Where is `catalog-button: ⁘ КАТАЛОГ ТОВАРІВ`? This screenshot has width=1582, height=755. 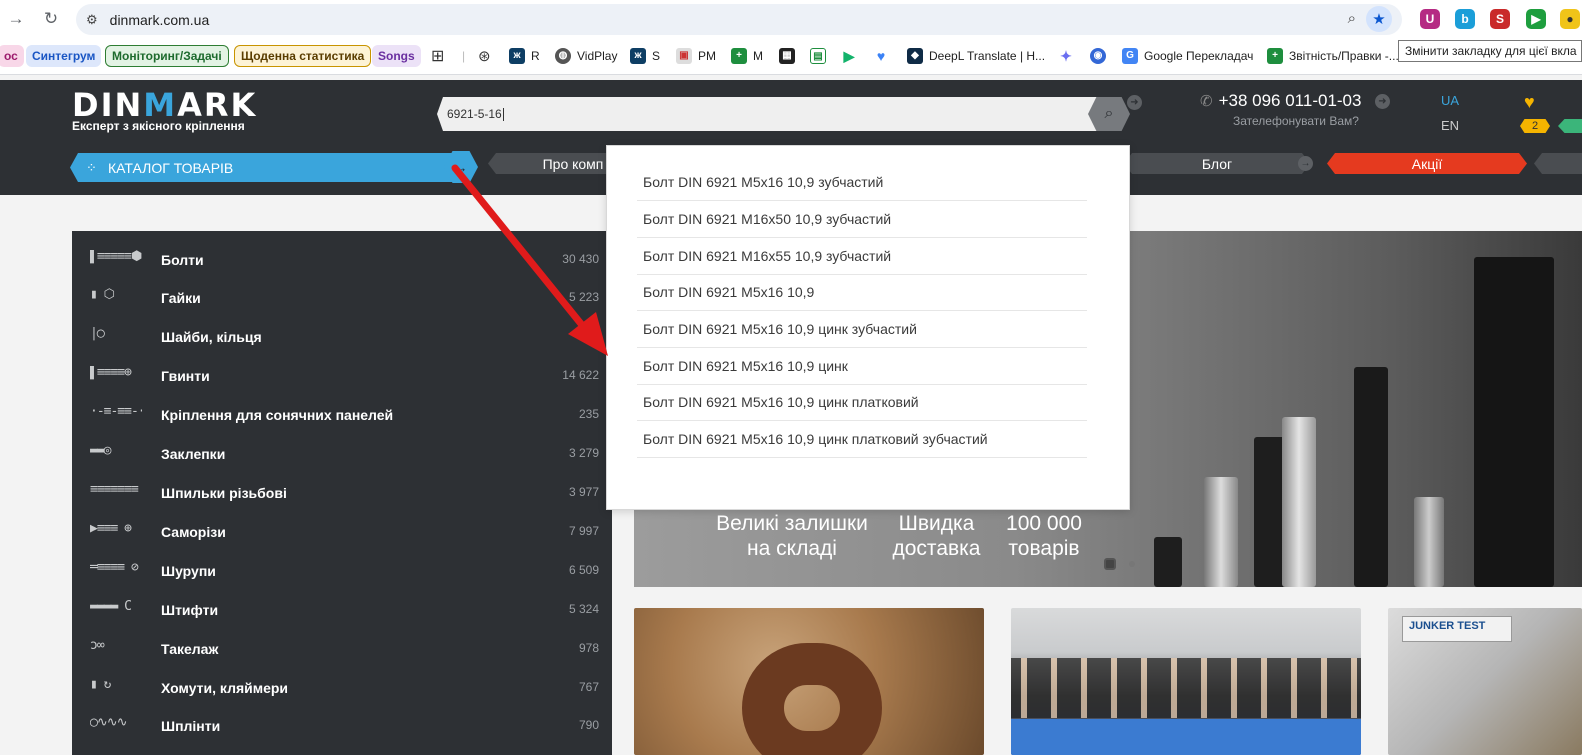 catalog-button: ⁘ КАТАЛОГ ТОВАРІВ is located at coordinates (262, 167).